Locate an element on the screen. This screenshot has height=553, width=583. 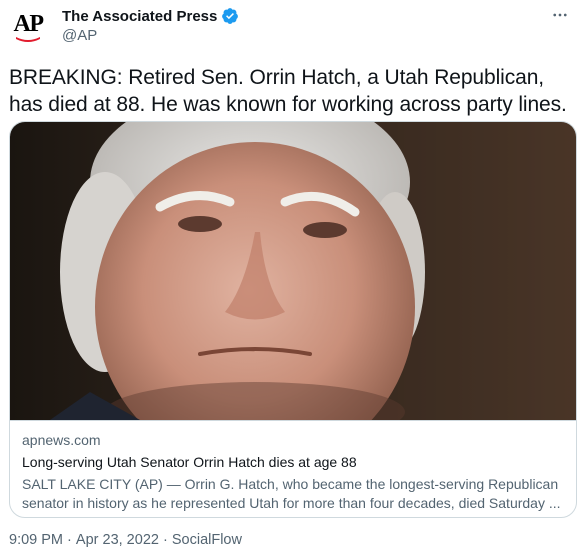
name-row: The Associated Press is located at coordinates (150, 16).